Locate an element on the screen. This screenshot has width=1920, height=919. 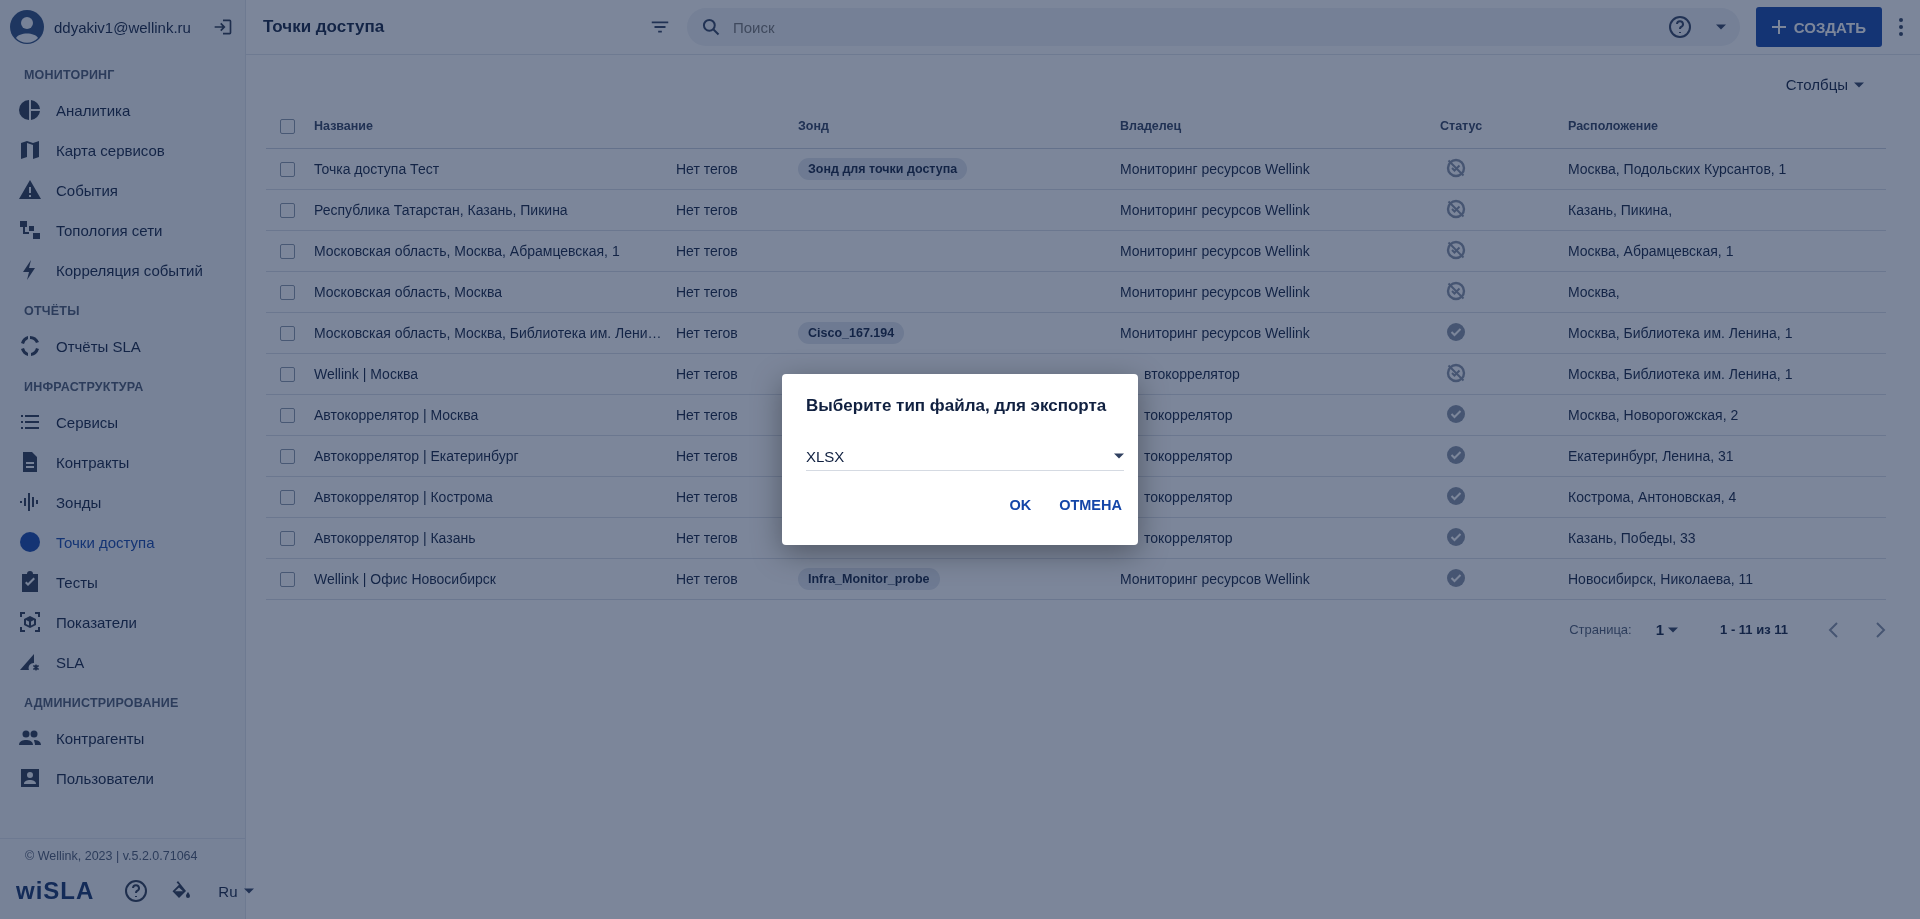
table-cell-text: Казань, Победы, 33 is located at coordinates (1632, 538).